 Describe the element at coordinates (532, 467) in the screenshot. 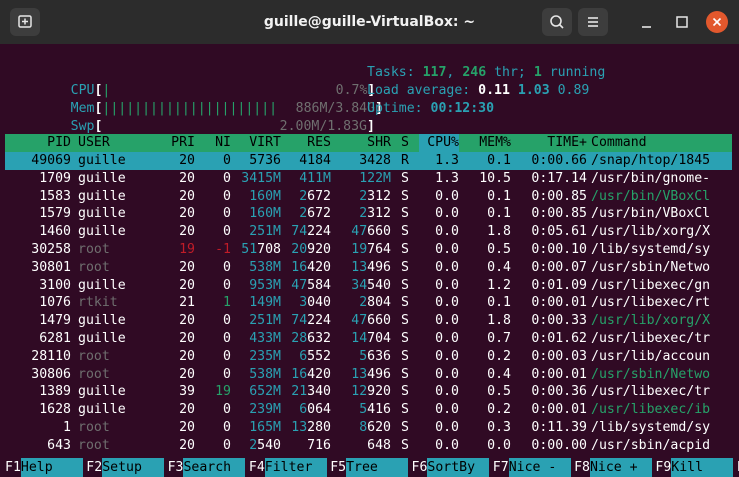

I see `fkey-f7: F7Nice -` at that location.